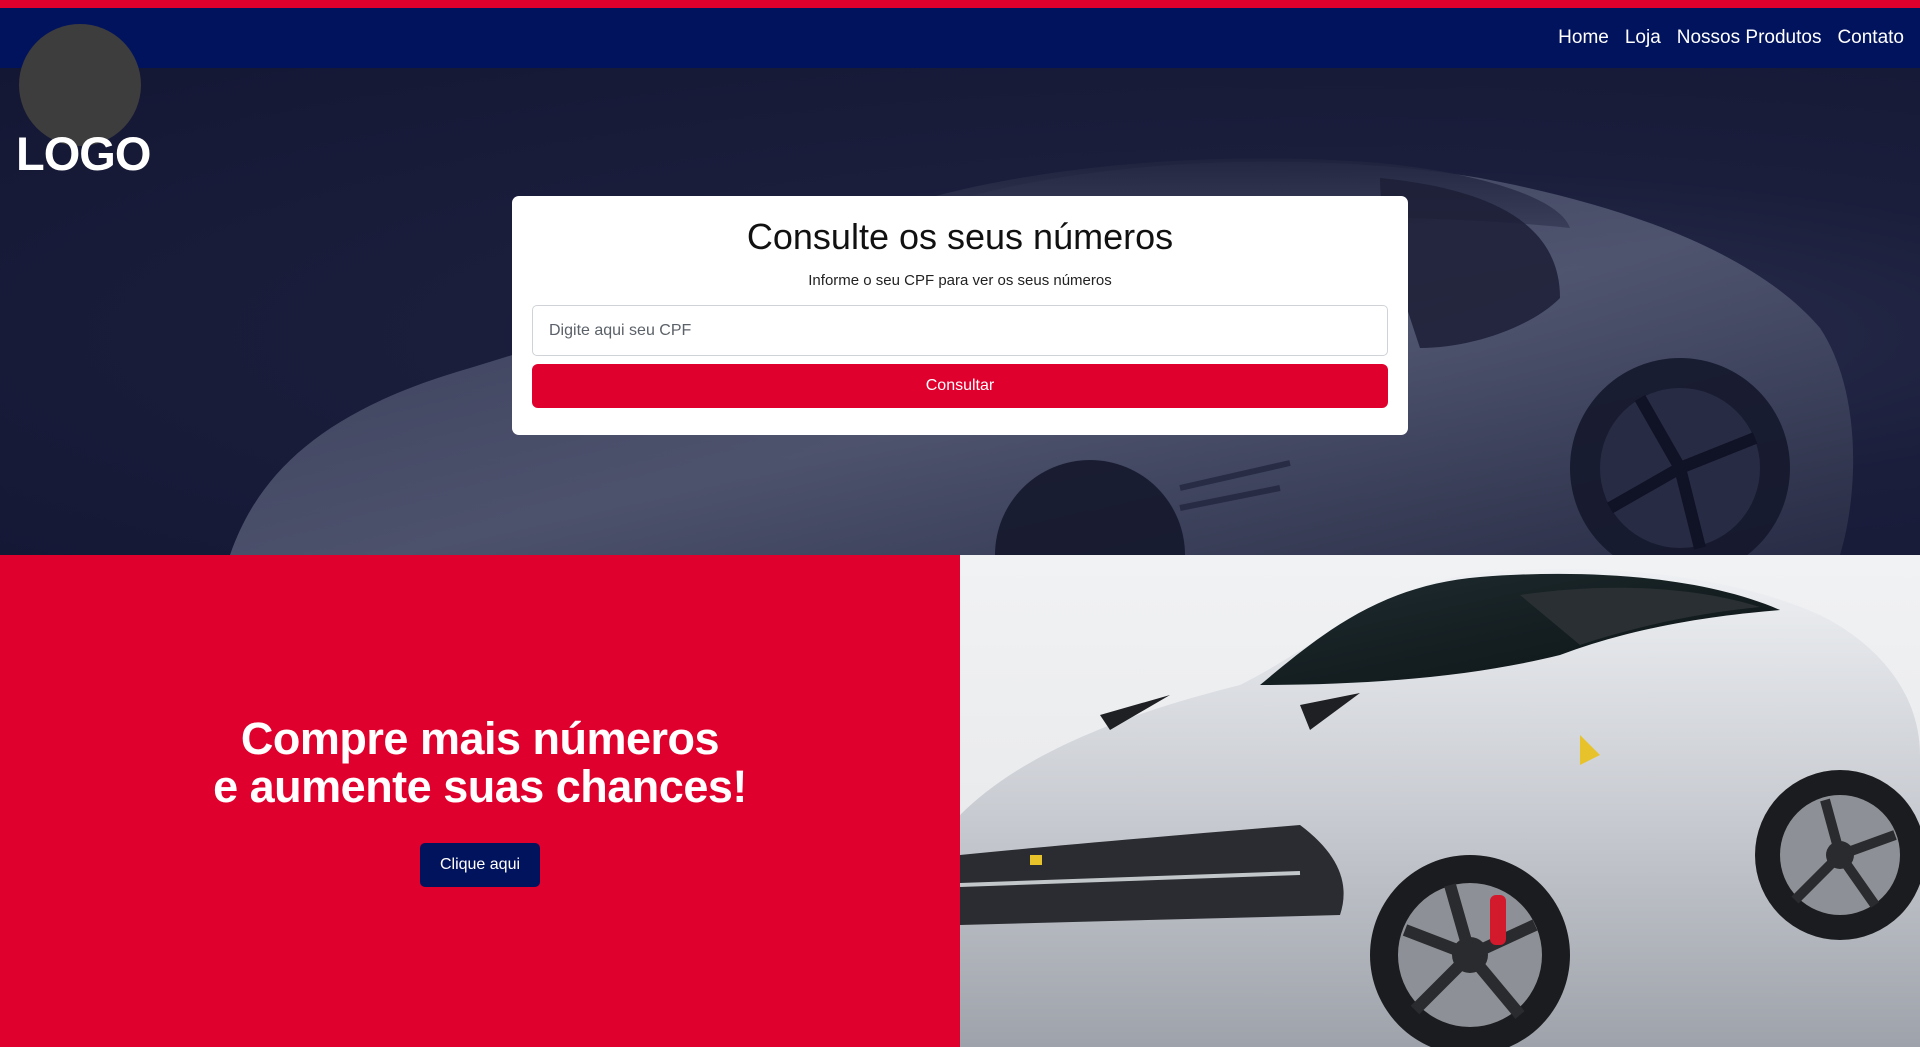 This screenshot has height=1047, width=1920. I want to click on logo-text: LOGO, so click(83, 153).